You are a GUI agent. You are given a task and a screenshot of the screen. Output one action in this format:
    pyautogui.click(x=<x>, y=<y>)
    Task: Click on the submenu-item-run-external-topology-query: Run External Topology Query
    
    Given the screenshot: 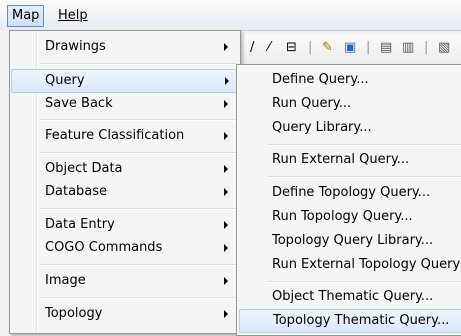 What is the action you would take?
    pyautogui.click(x=350, y=265)
    